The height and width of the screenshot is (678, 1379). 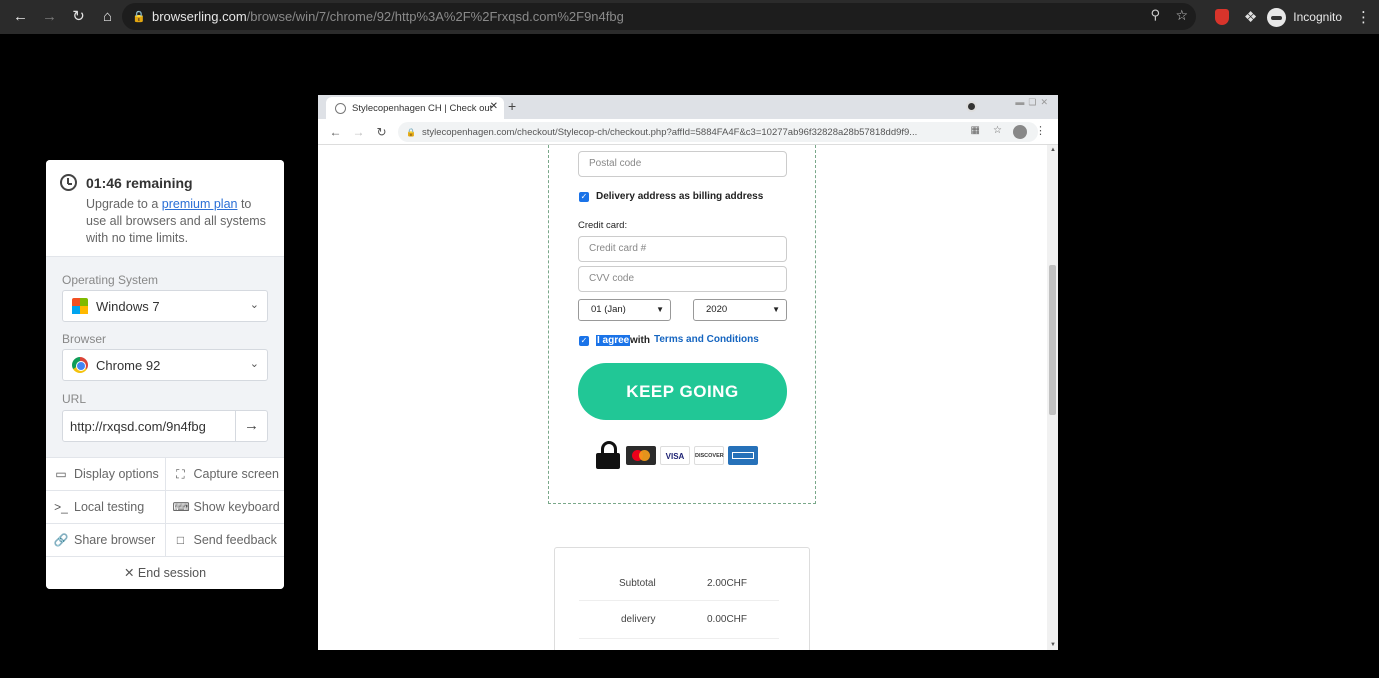 I want to click on outer-nav-buttons: ← → ↻ ⌂, so click(x=61, y=17).